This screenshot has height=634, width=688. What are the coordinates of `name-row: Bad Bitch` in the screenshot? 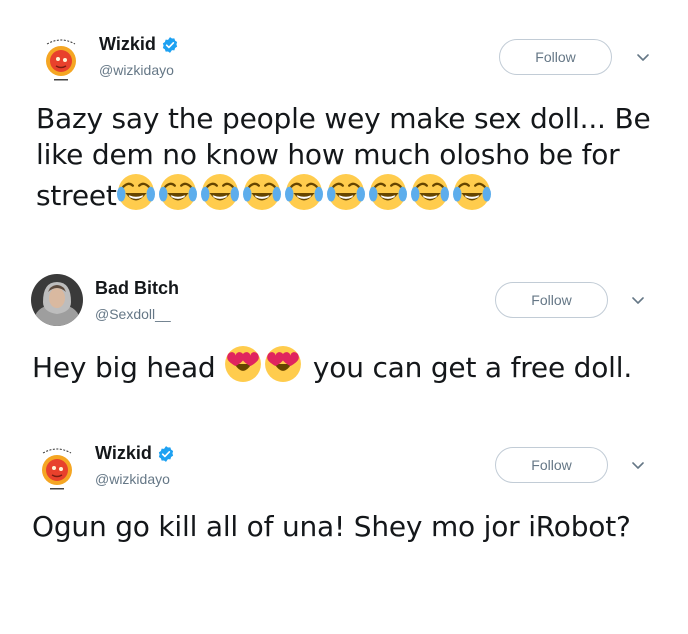 It's located at (137, 288).